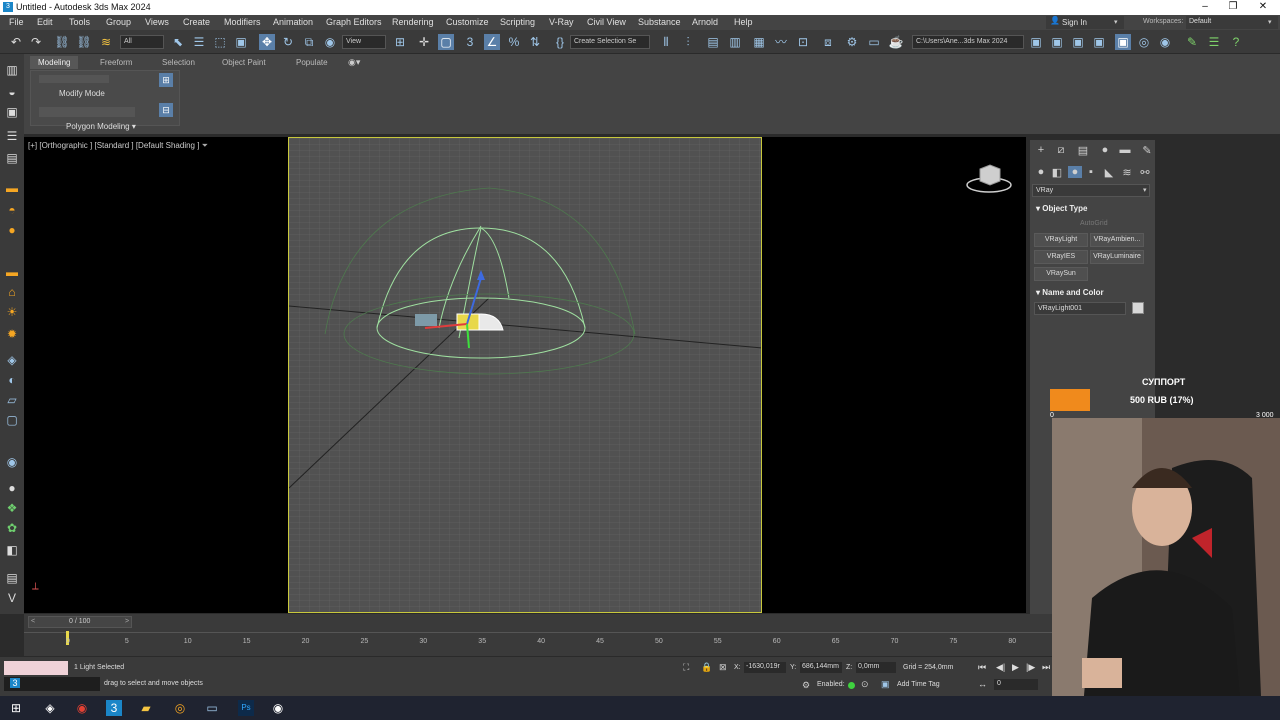 The width and height of the screenshot is (1280, 720). What do you see at coordinates (82, 708) in the screenshot?
I see `chrome-icon: ◉` at bounding box center [82, 708].